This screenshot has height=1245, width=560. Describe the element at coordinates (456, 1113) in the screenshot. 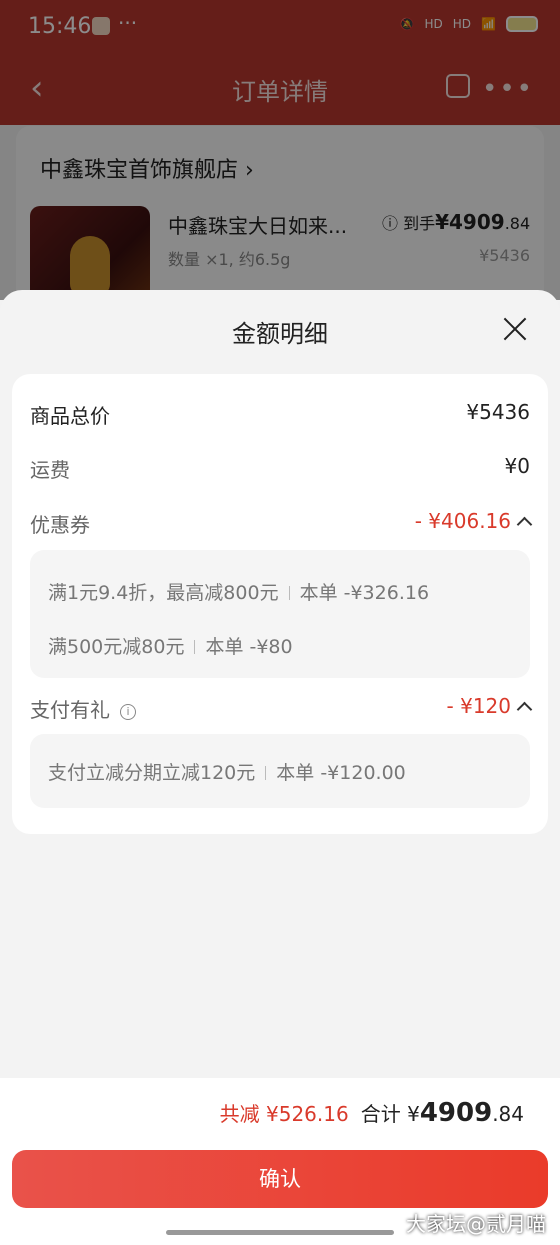

I see `total-main: 4909` at that location.